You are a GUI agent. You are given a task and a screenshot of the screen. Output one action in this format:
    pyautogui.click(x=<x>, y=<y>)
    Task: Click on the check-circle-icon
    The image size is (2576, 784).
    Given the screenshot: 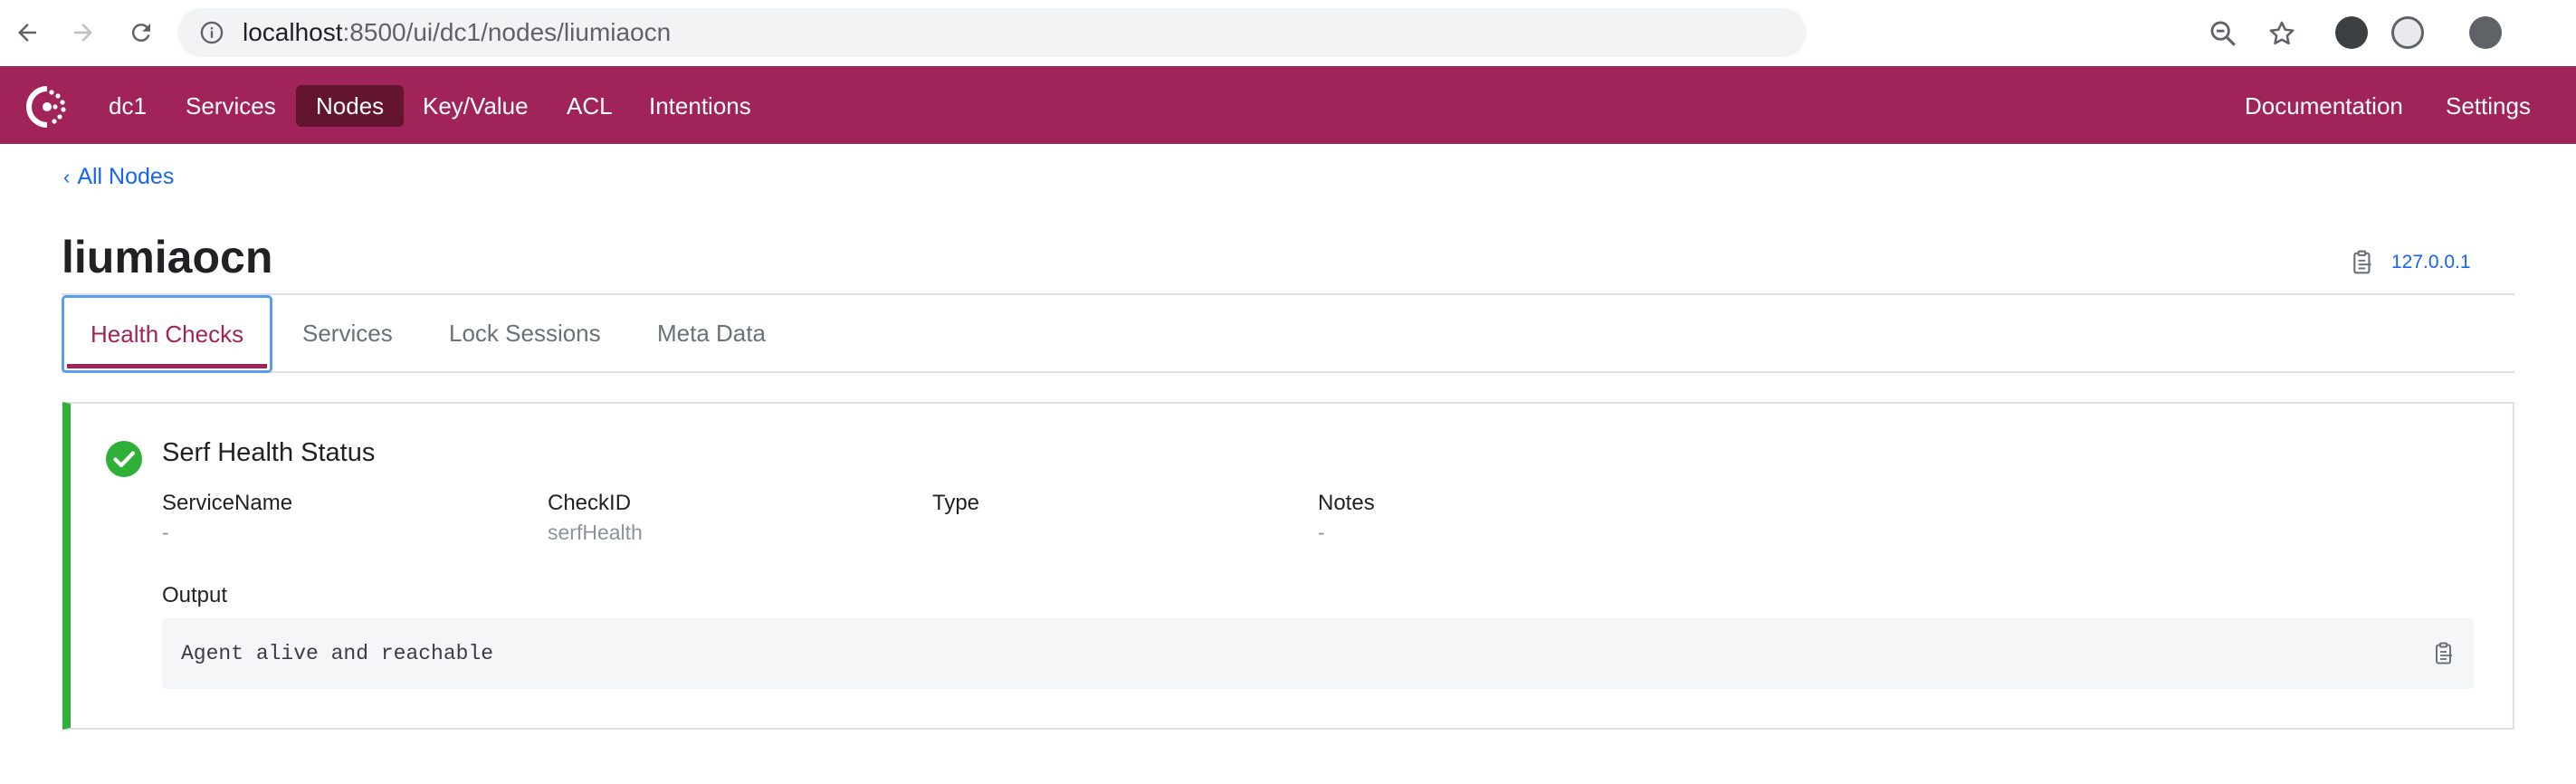 What is the action you would take?
    pyautogui.click(x=124, y=459)
    